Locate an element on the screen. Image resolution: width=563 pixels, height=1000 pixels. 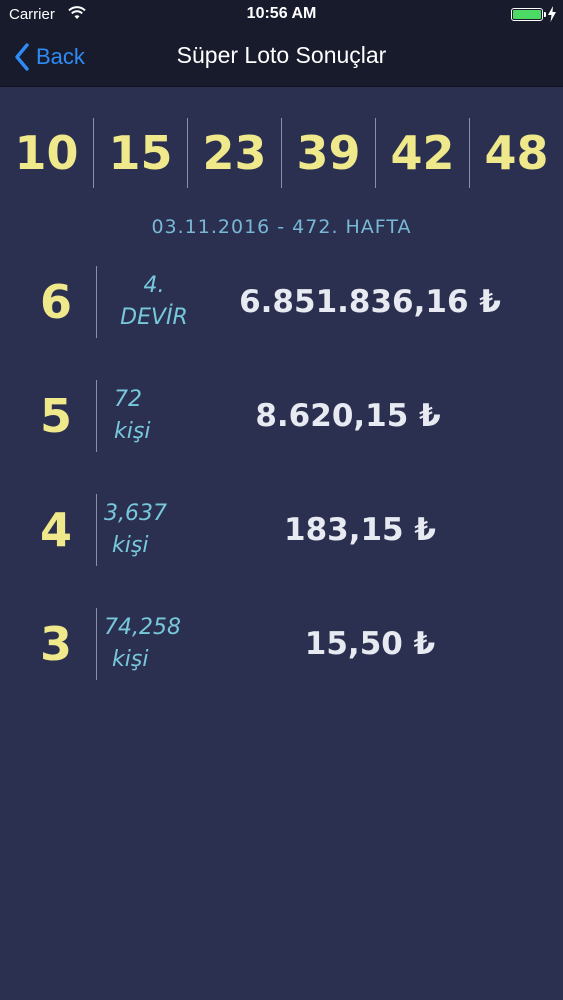
devir-text: DEVİR is located at coordinates (154, 317).